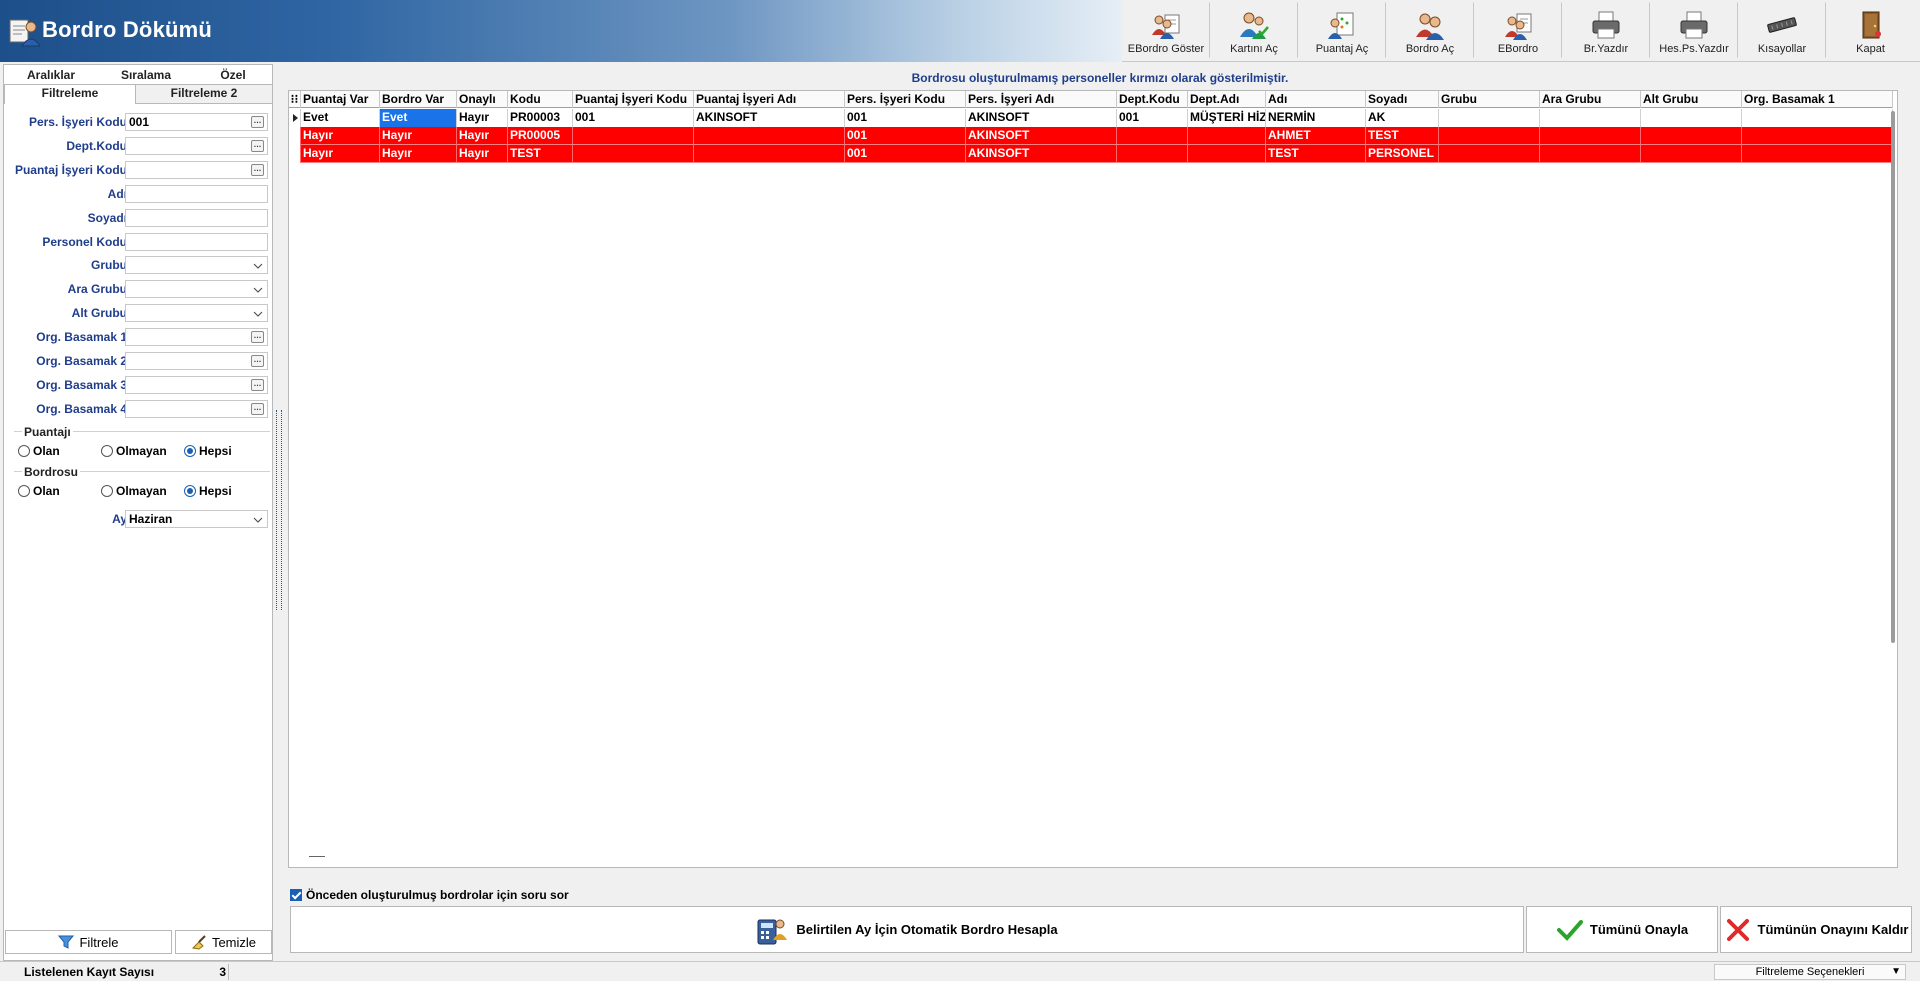 This screenshot has height=981, width=1920. What do you see at coordinates (196, 519) in the screenshot?
I see `month-select: Haziran` at bounding box center [196, 519].